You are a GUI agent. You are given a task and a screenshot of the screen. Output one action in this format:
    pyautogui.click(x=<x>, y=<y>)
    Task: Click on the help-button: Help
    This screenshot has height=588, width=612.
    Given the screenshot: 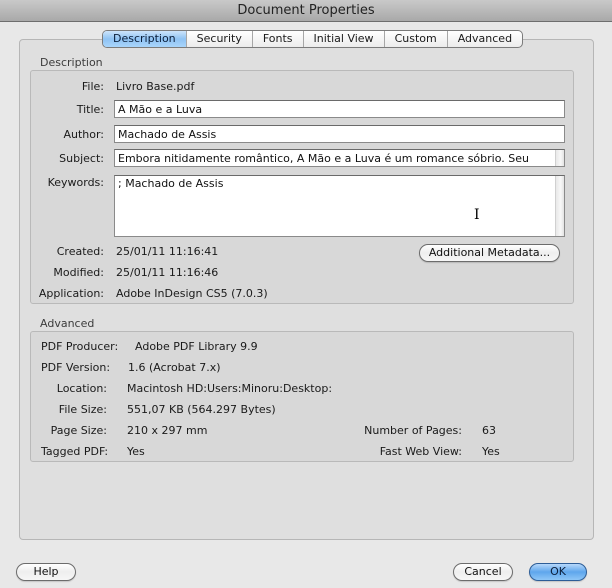 What is the action you would take?
    pyautogui.click(x=46, y=572)
    